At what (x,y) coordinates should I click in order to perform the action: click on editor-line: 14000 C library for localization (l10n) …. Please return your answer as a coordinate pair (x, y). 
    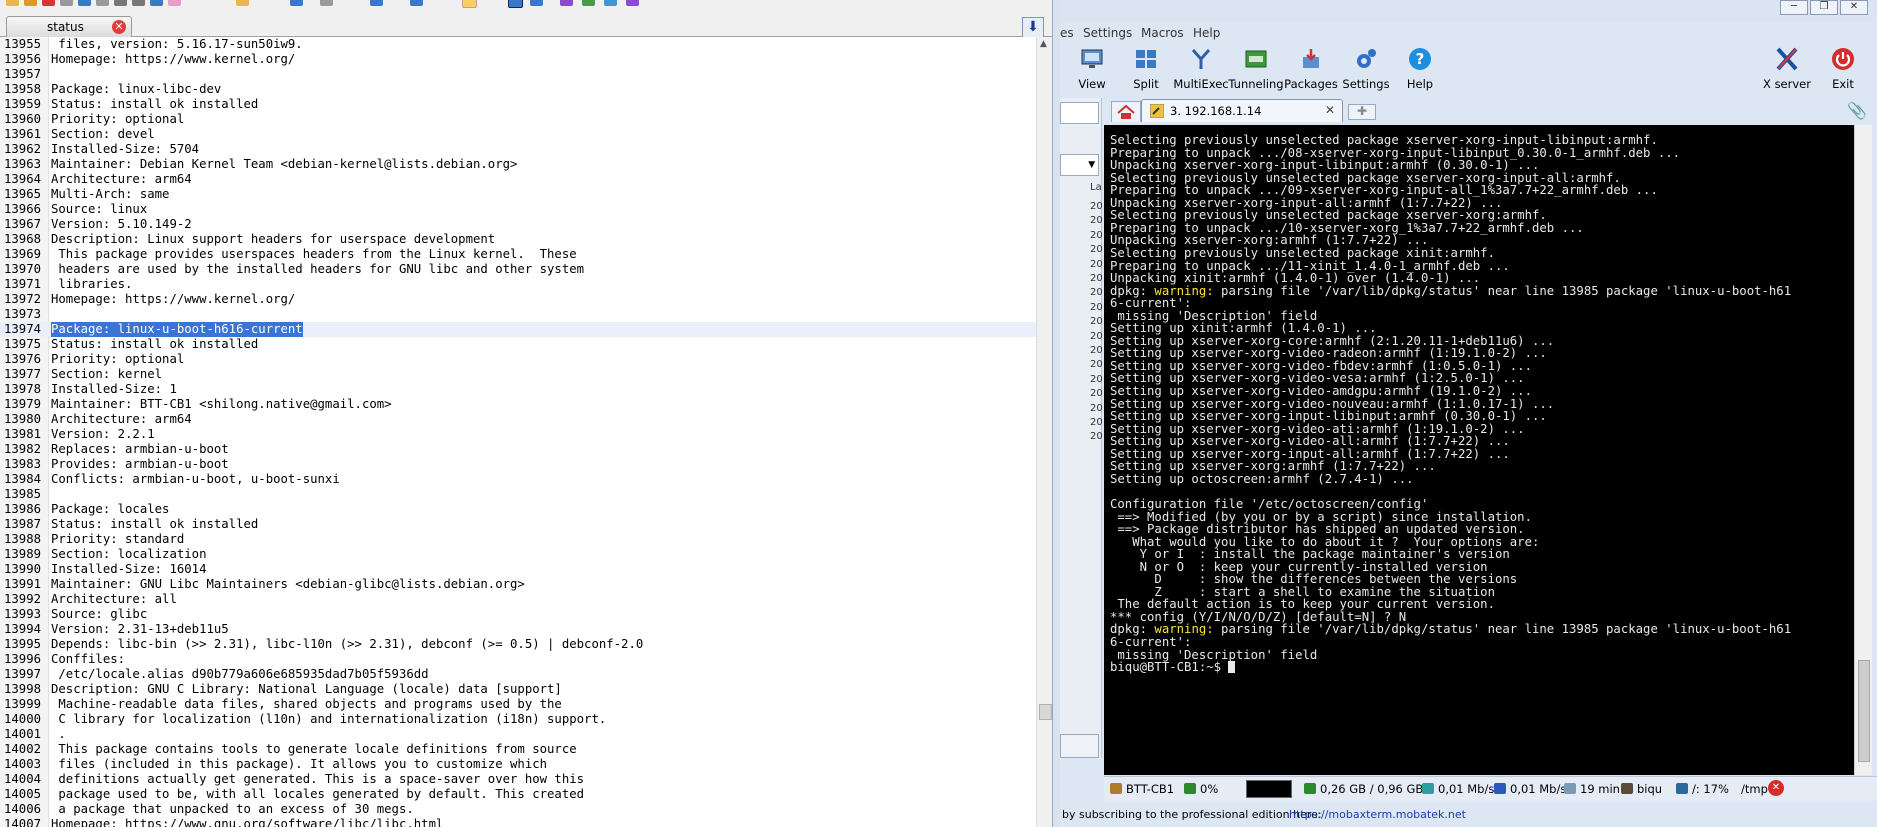
    Looking at the image, I should click on (518, 719).